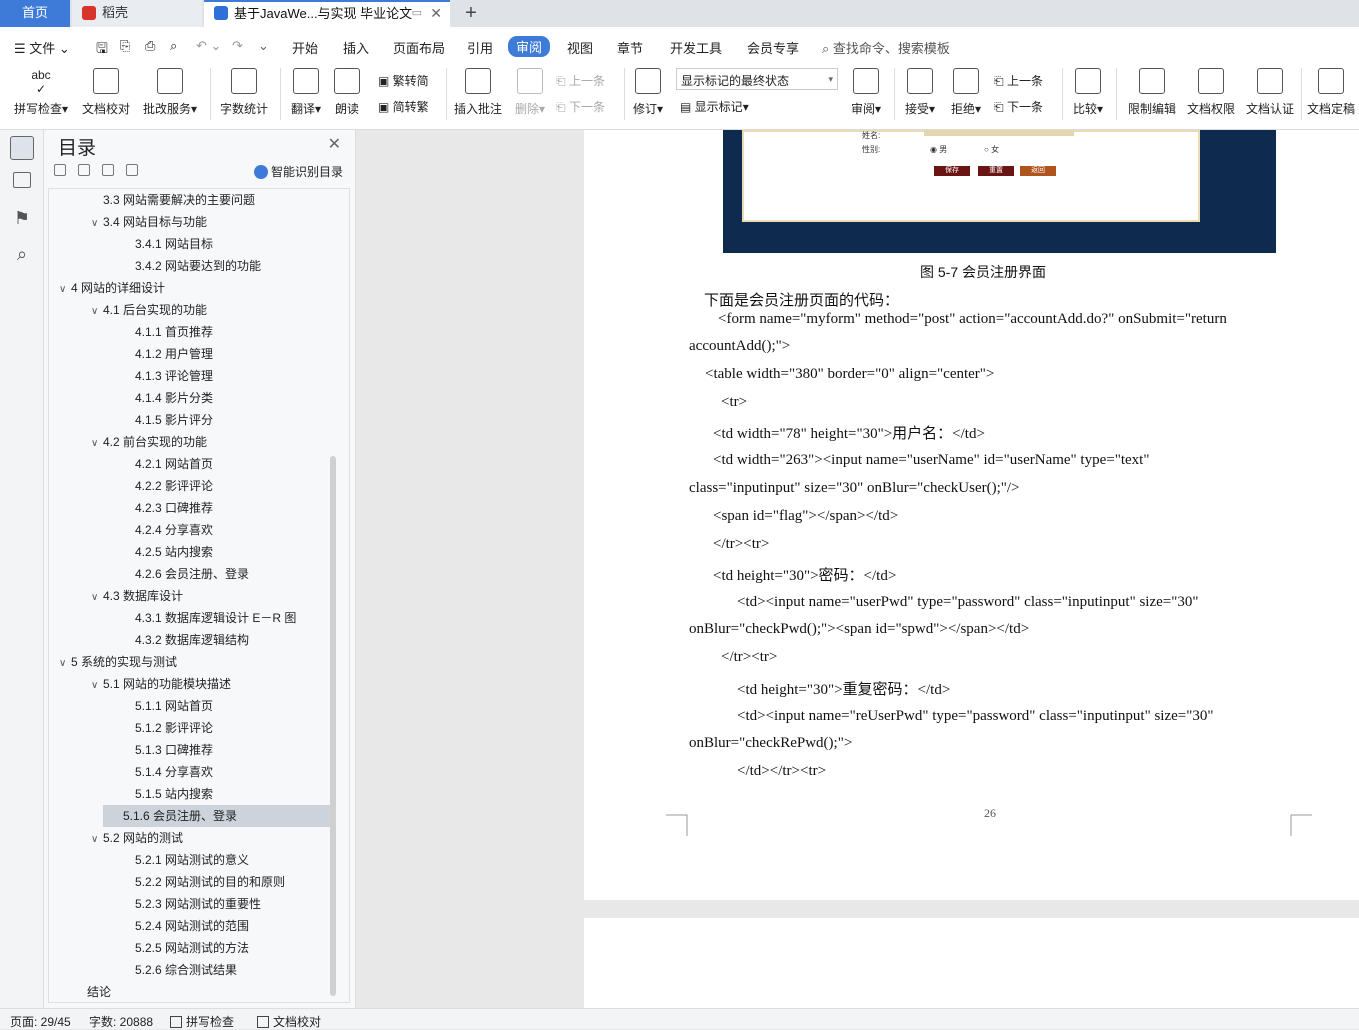  I want to click on toc-item: 5.2.5 网站测试的方法, so click(192, 948).